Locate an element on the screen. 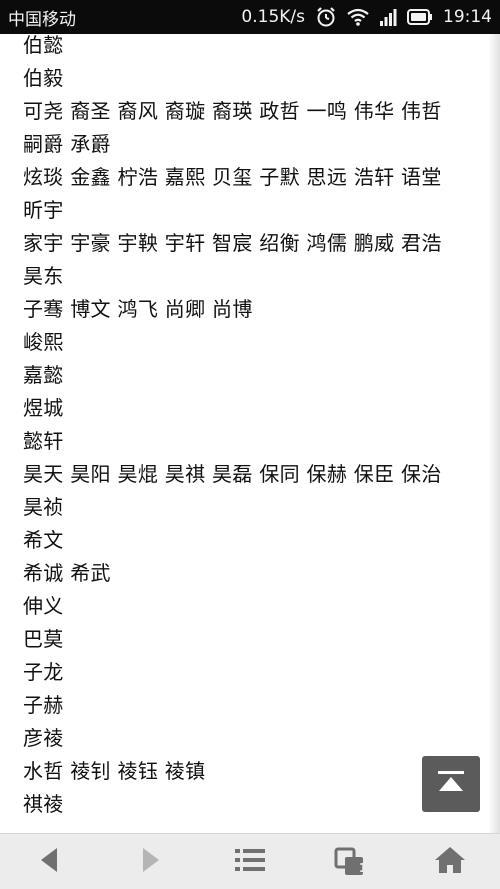 This screenshot has height=889, width=500. forward-button is located at coordinates (151, 862).